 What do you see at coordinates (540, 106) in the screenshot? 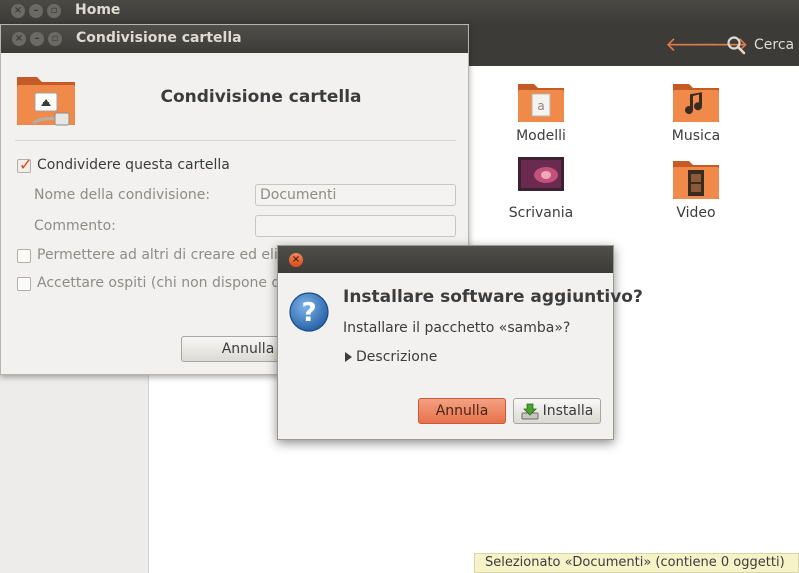
I see `svg-text: a` at bounding box center [540, 106].